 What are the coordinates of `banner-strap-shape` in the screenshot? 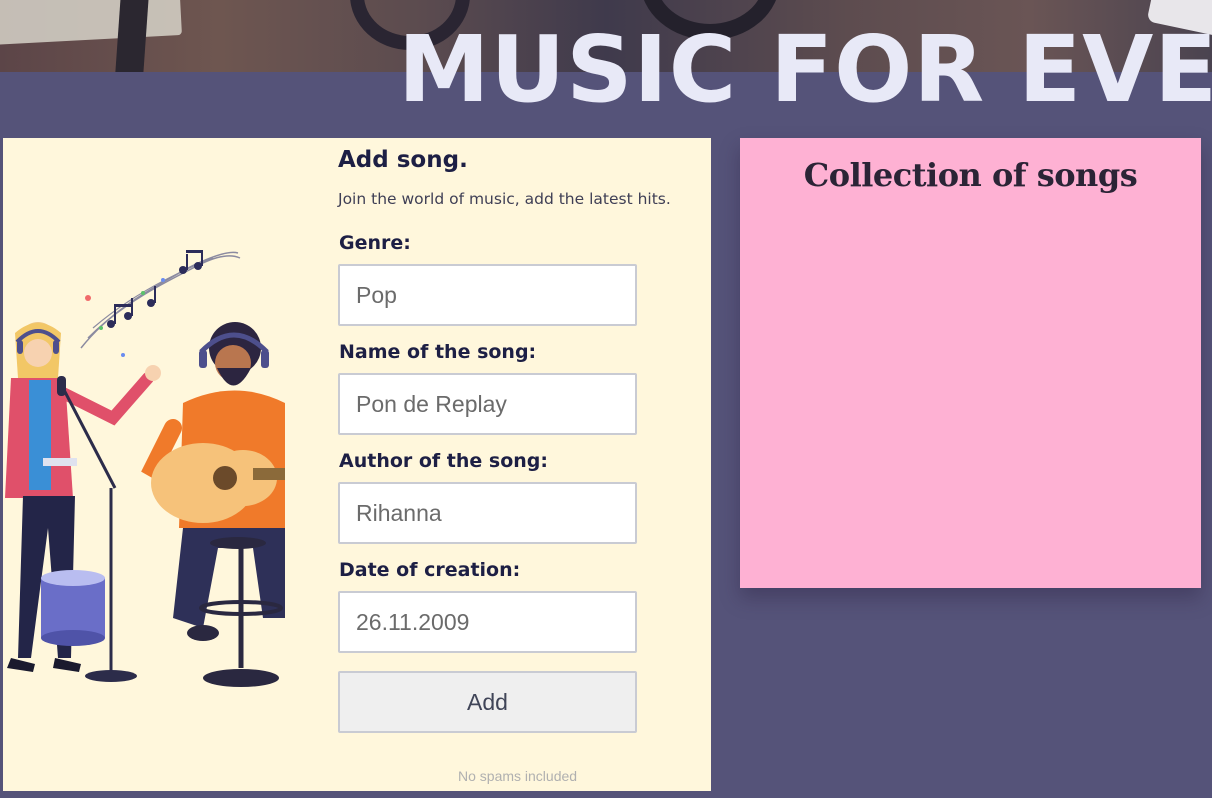 It's located at (132, 36).